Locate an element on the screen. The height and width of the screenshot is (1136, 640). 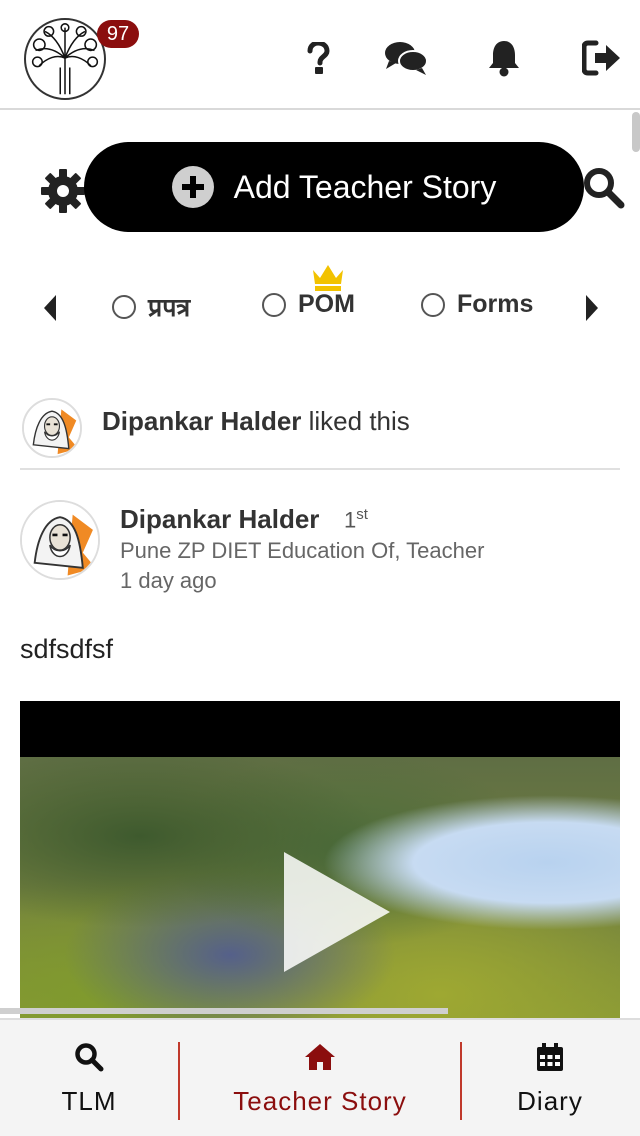
filter-option-label: POM is located at coordinates (326, 304).